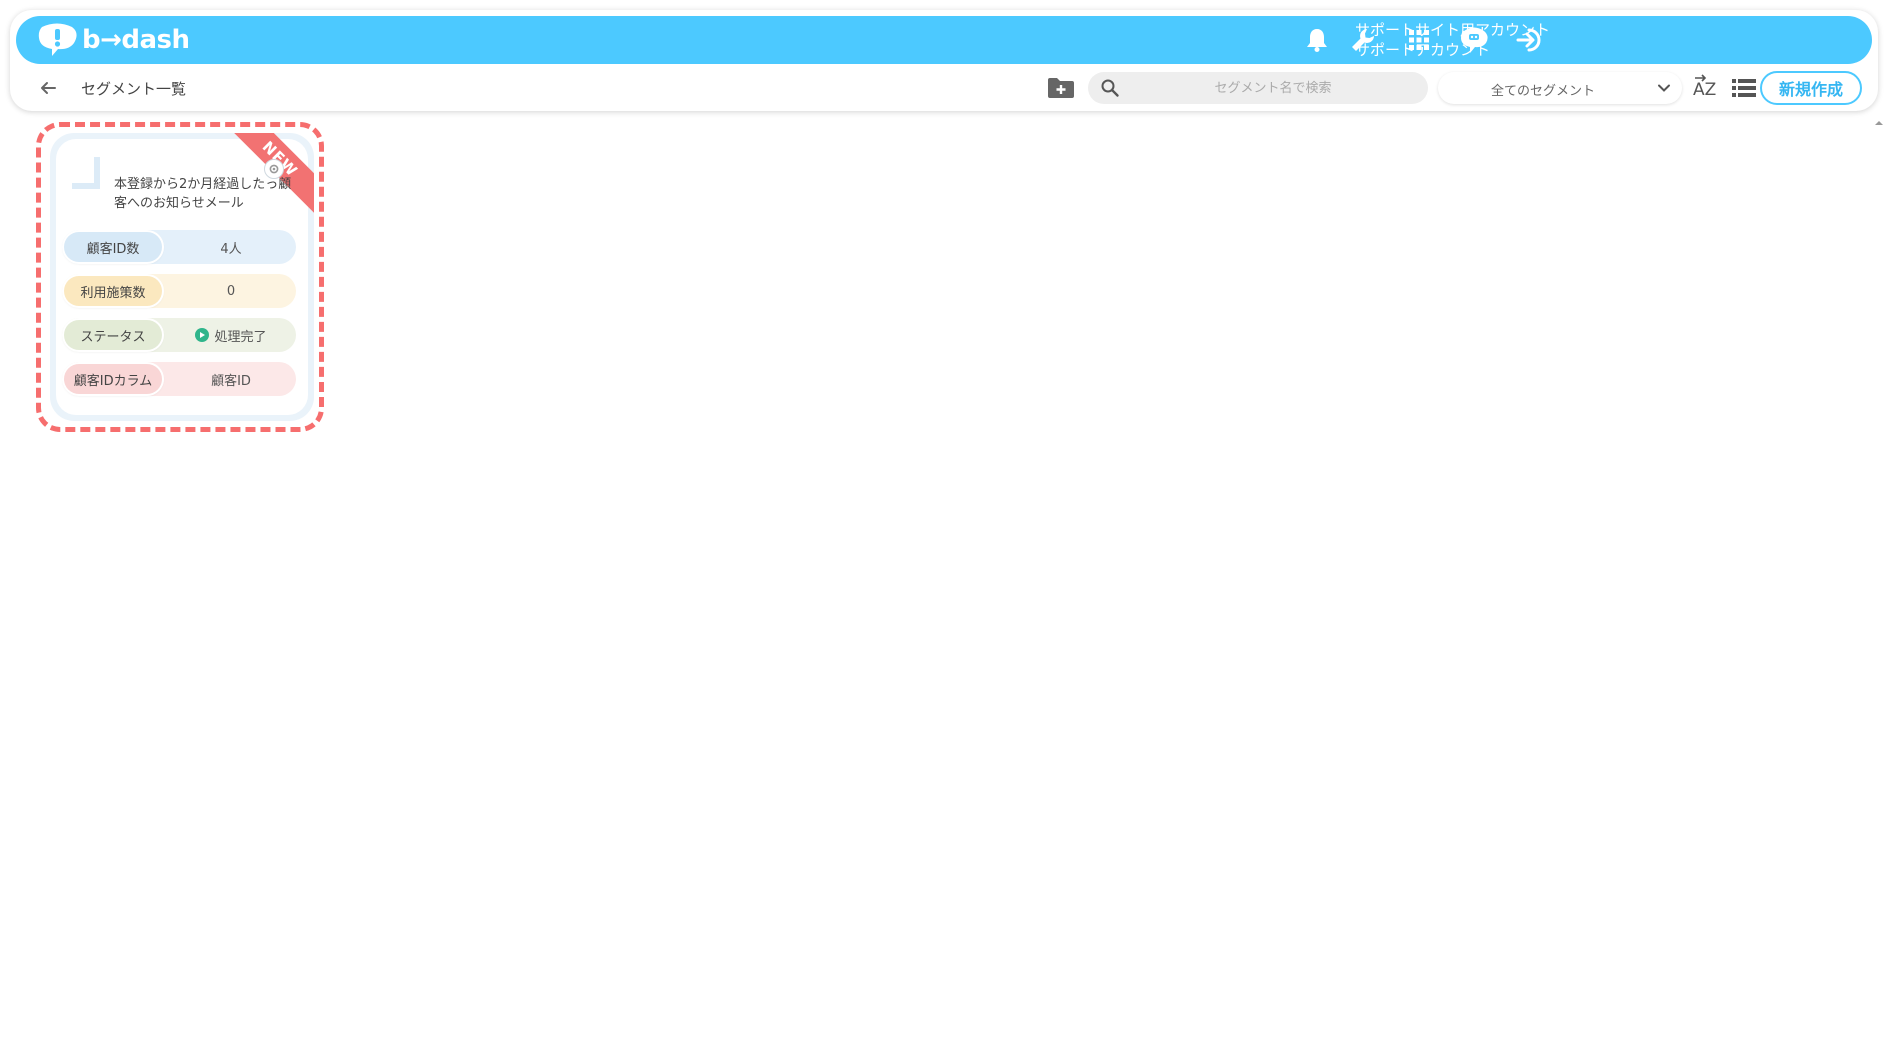 This screenshot has width=1890, height=1063. I want to click on filter-selected-value: 全てのセグメント, so click(1542, 91).